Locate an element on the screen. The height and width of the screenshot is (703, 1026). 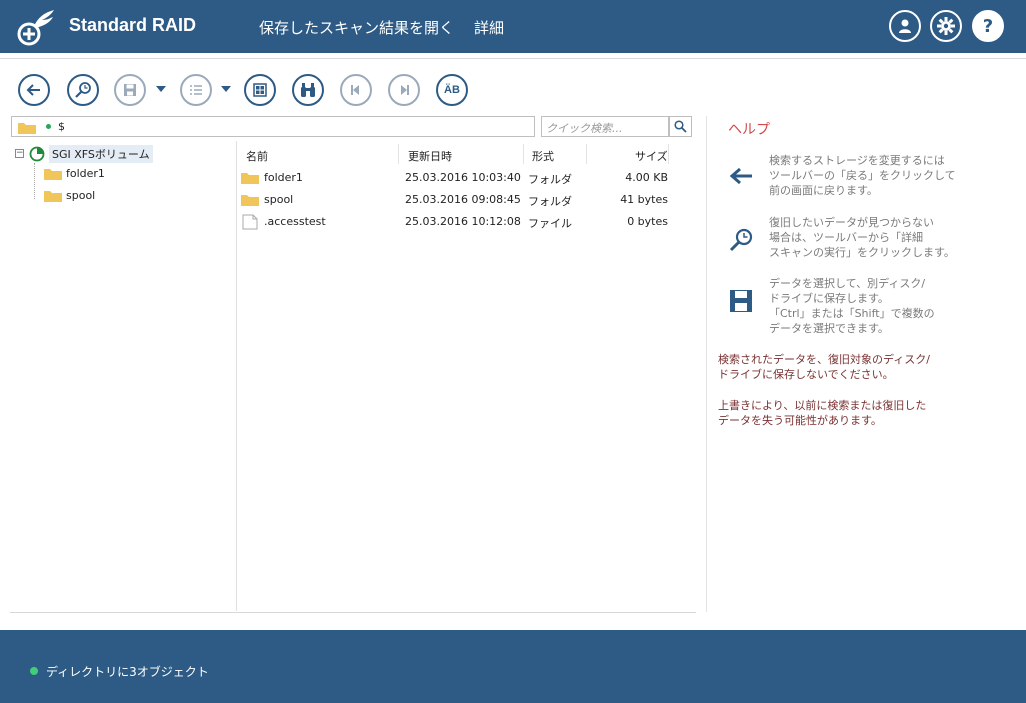
tree-root-label: SGI XFSボリューム is located at coordinates (101, 154).